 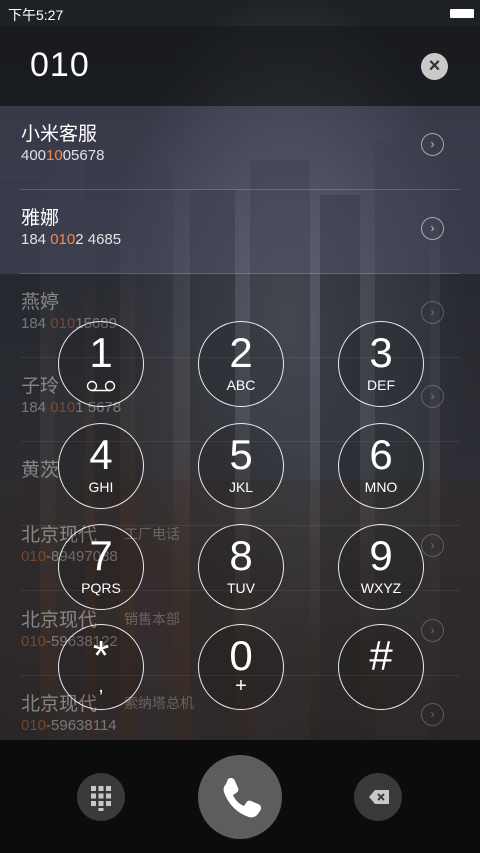 I want to click on number-segment: 184, so click(x=36, y=239).